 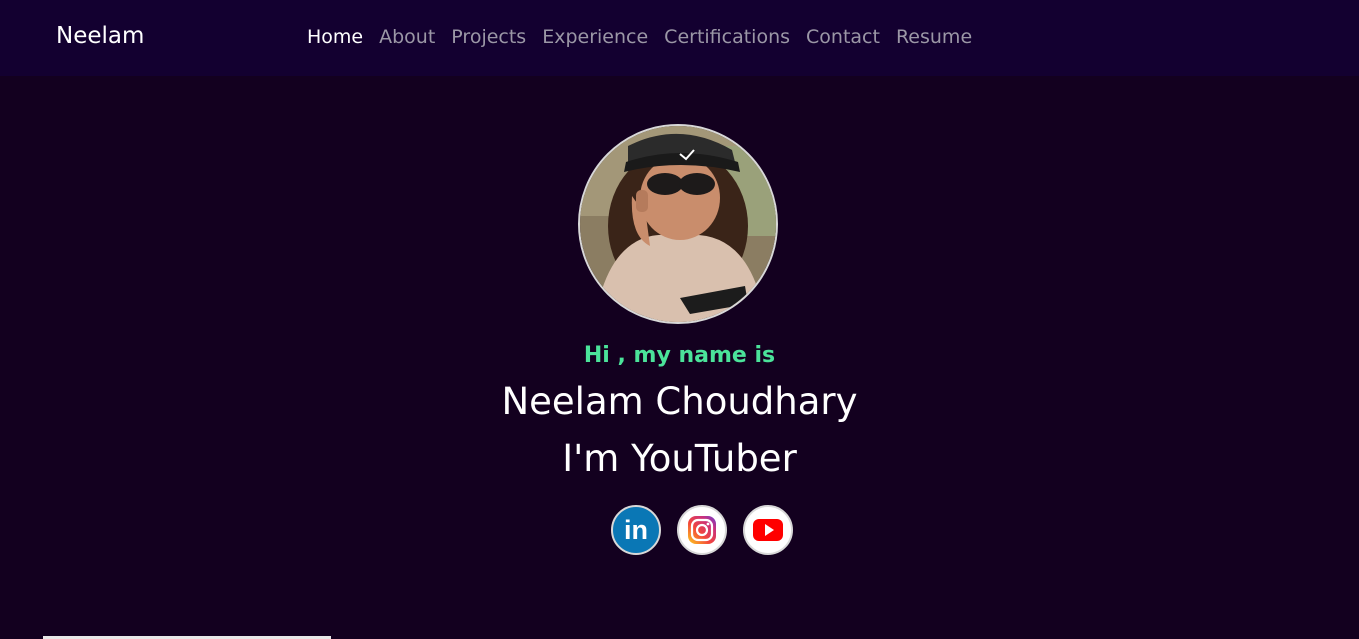 What do you see at coordinates (679, 355) in the screenshot?
I see `greeting-text: Hi , my name is` at bounding box center [679, 355].